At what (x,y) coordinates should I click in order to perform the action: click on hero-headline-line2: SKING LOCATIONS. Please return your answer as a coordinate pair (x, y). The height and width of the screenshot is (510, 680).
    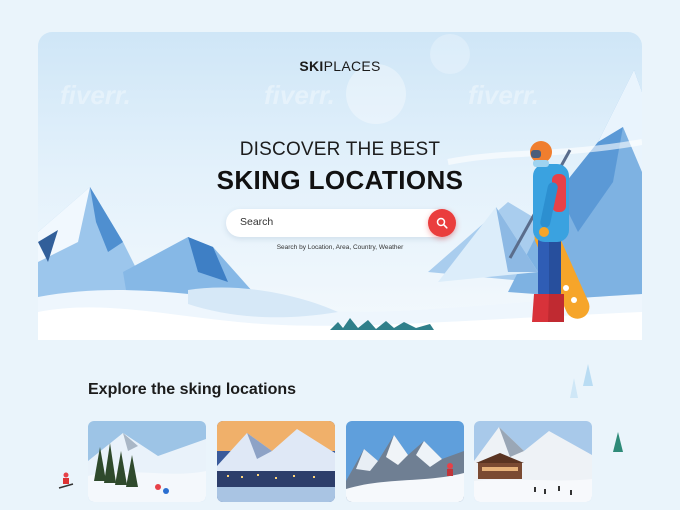
    Looking at the image, I should click on (340, 180).